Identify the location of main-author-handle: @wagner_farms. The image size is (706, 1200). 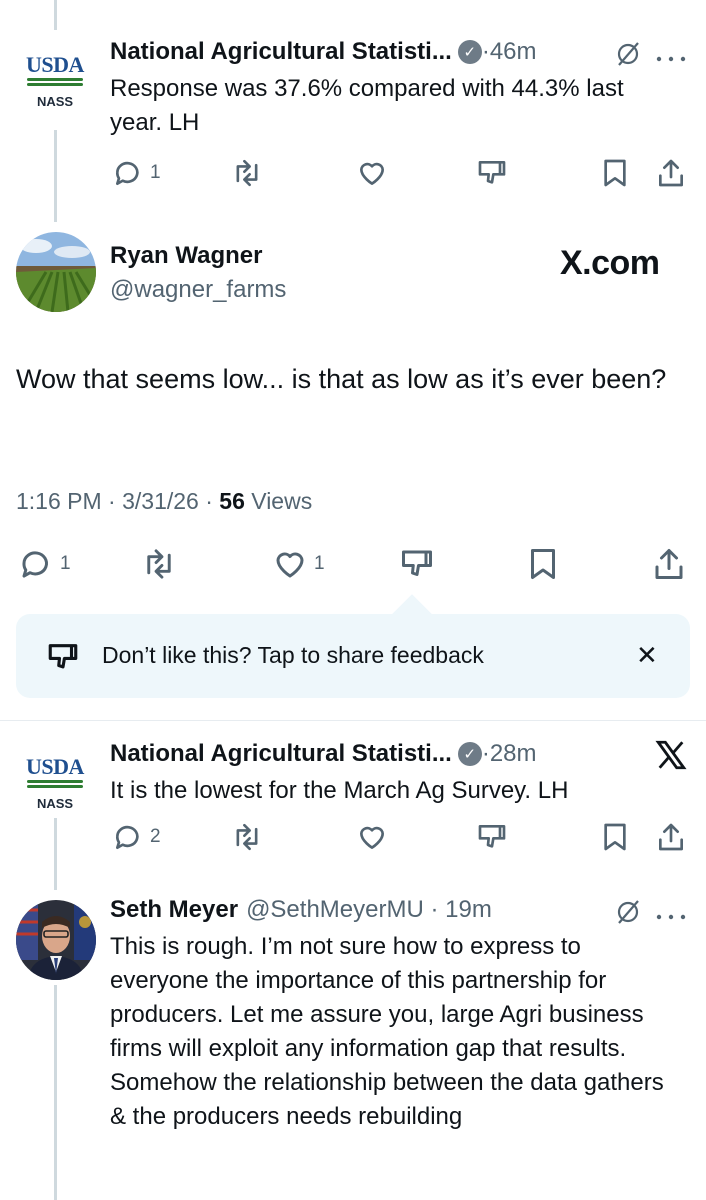
(198, 290).